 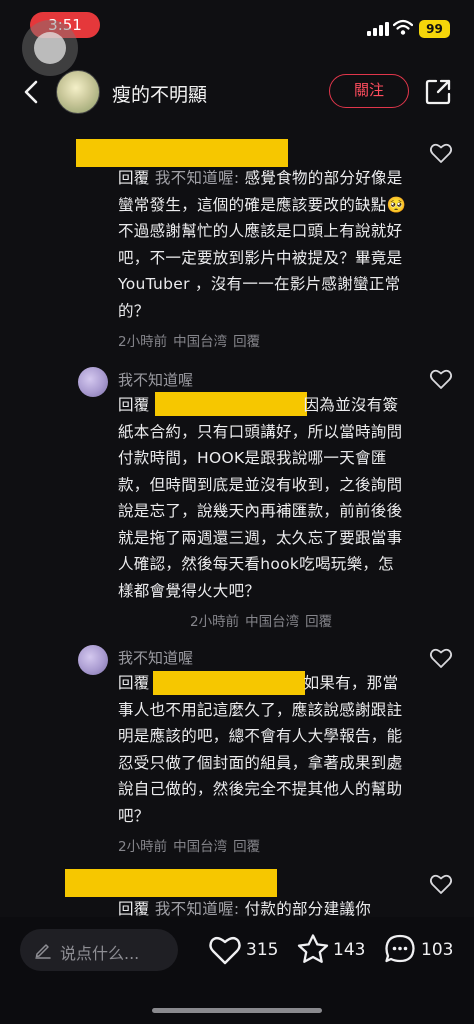 I want to click on signal-icon, so click(x=378, y=29).